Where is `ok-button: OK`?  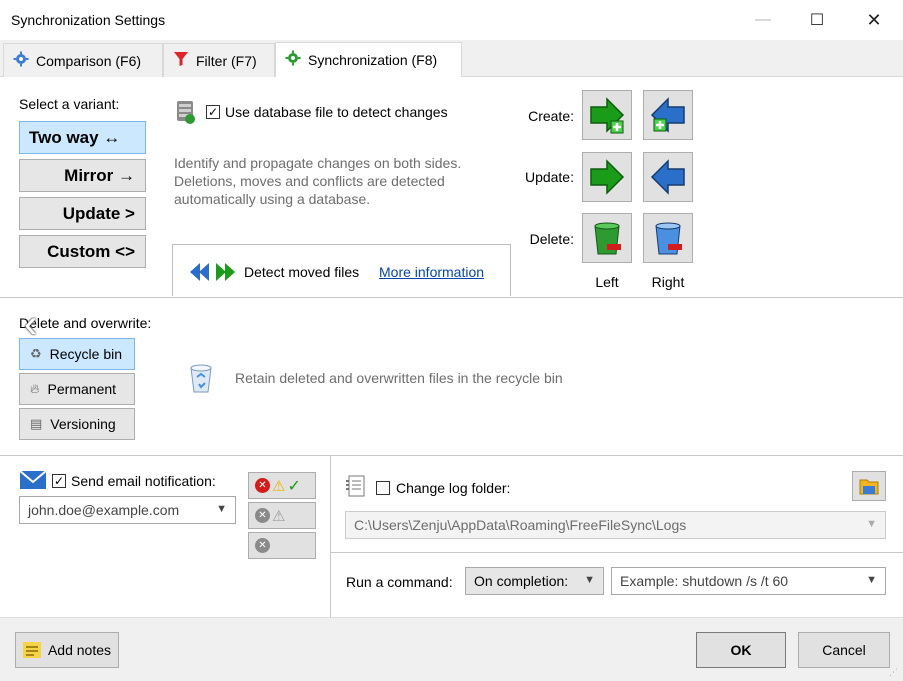 ok-button: OK is located at coordinates (741, 650).